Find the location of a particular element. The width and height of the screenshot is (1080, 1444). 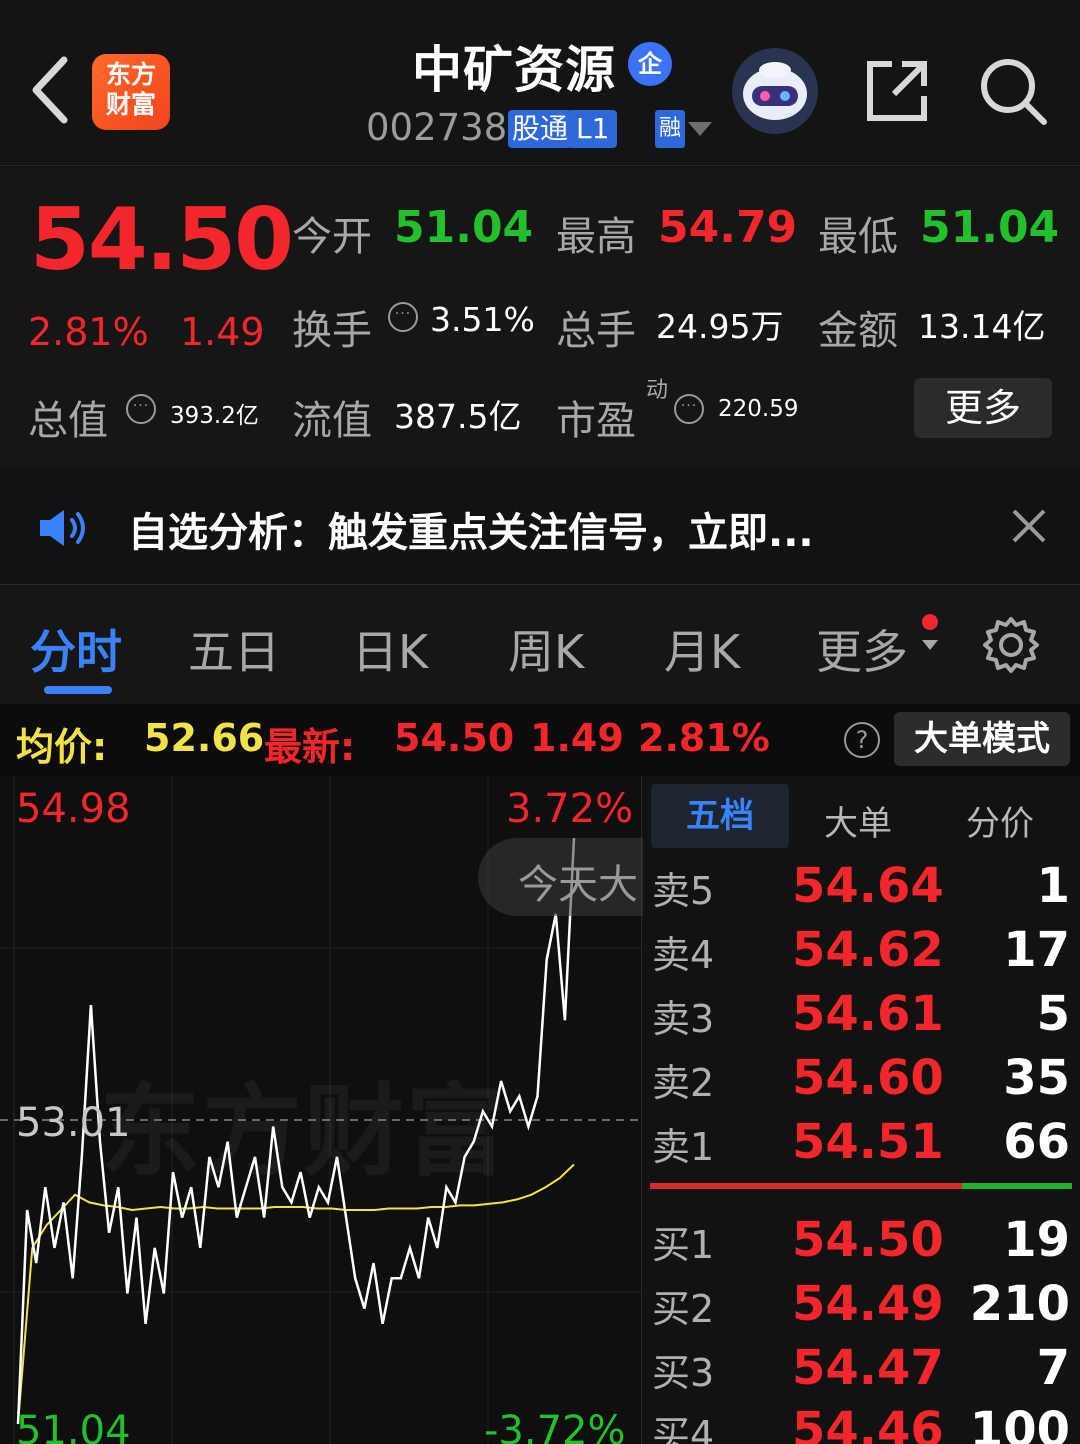

bid-strength-bar is located at coordinates (1017, 1186).